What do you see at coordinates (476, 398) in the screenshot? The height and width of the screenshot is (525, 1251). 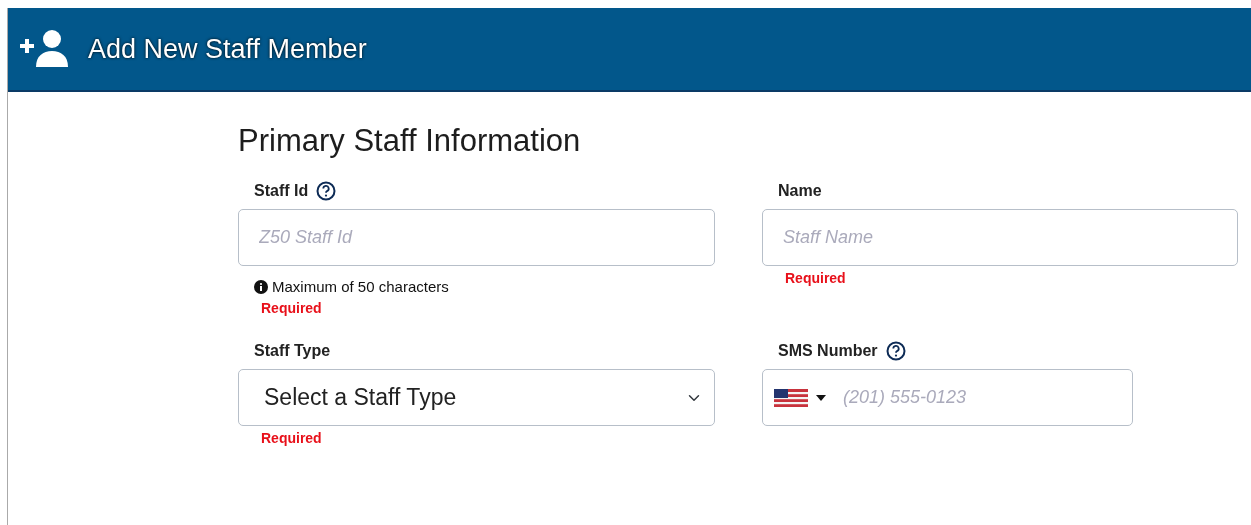 I see `select-field: Select a Staff Type` at bounding box center [476, 398].